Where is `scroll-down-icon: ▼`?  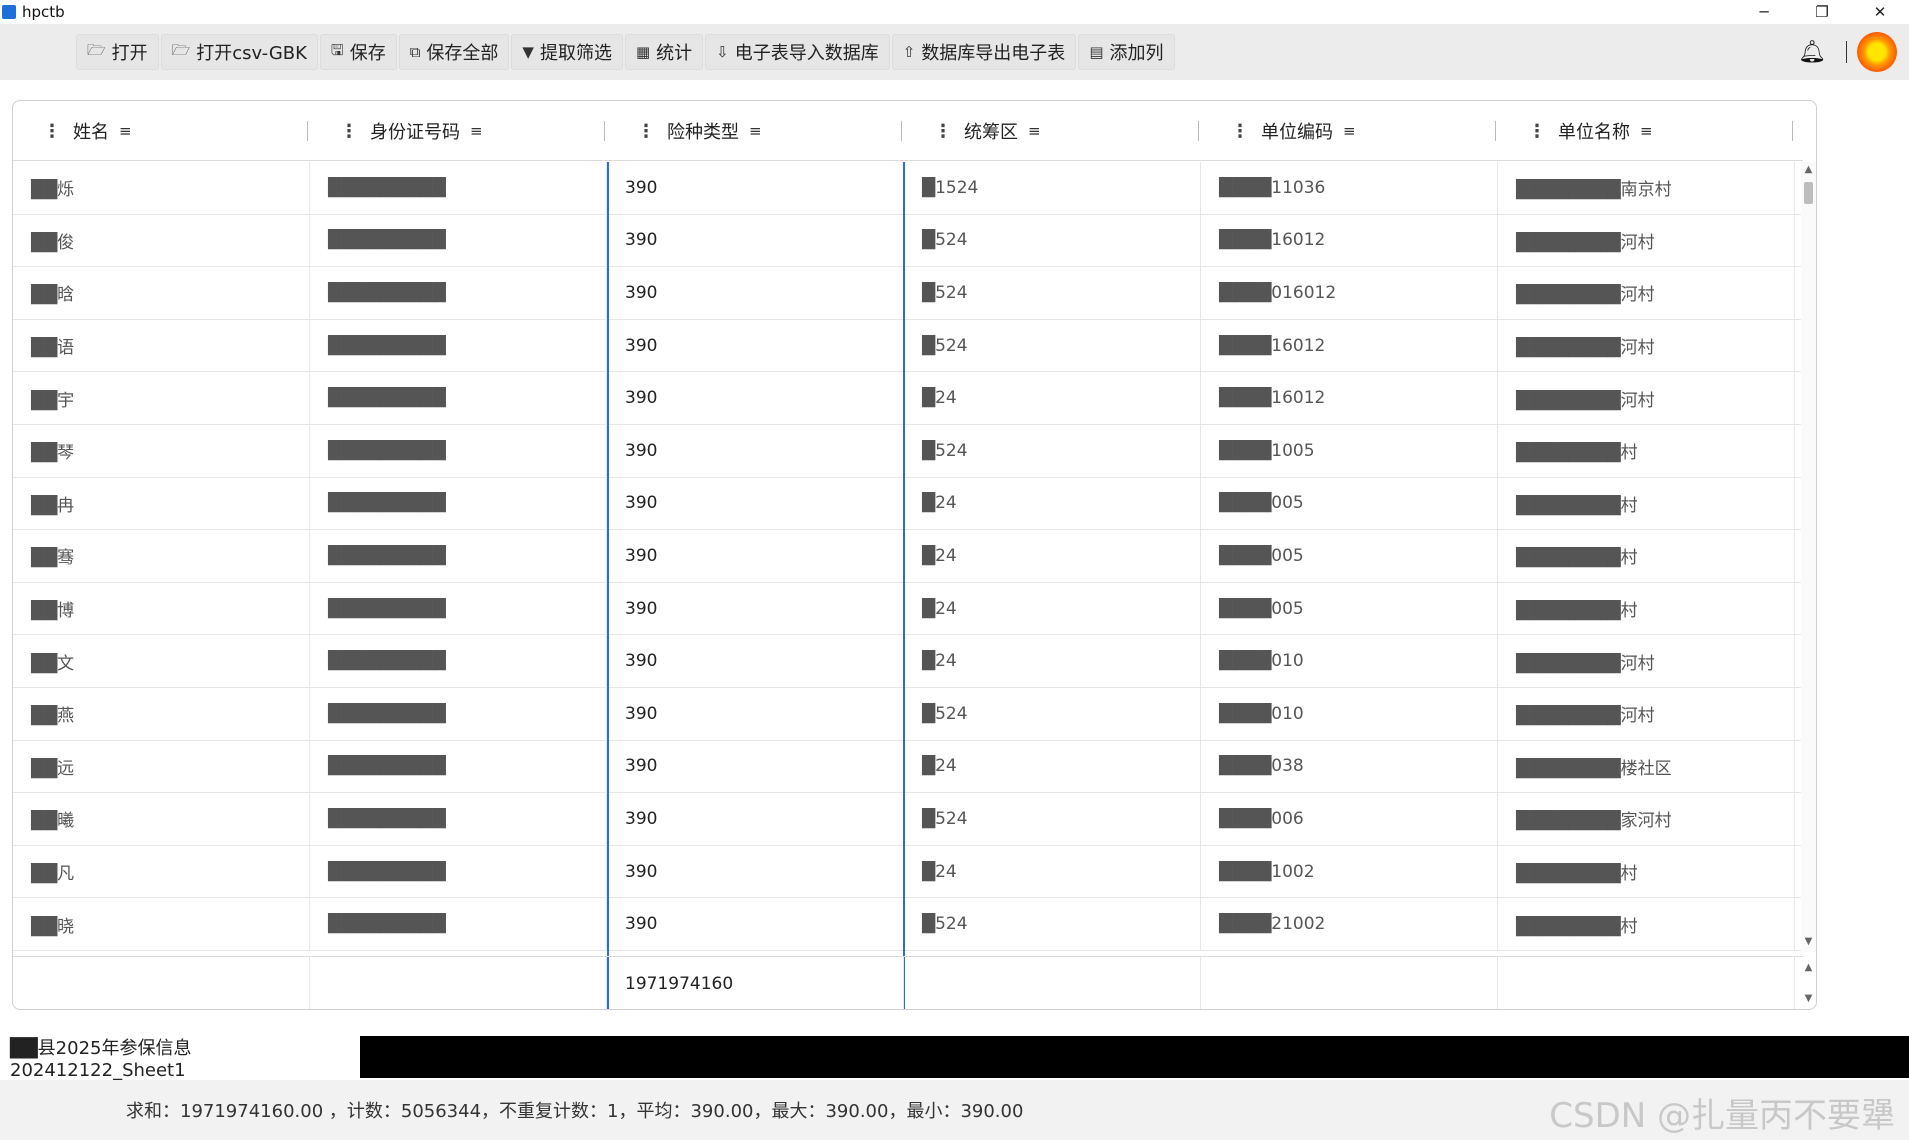 scroll-down-icon: ▼ is located at coordinates (1808, 998).